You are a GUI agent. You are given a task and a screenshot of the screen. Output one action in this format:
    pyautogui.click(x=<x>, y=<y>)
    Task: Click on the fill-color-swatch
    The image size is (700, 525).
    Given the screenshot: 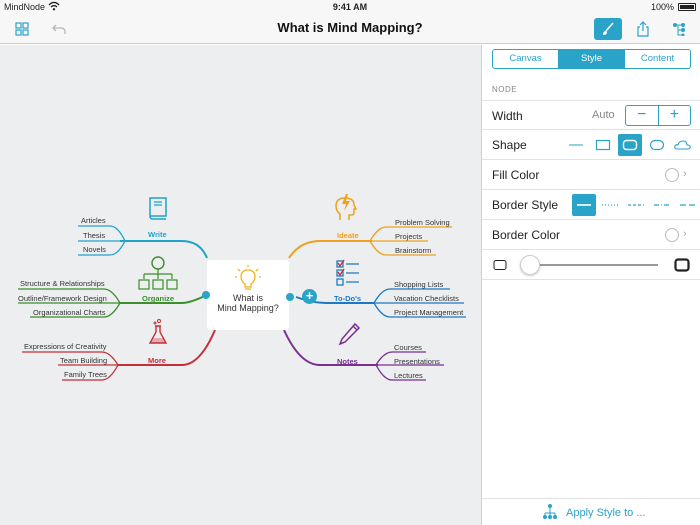 What is the action you would take?
    pyautogui.click(x=672, y=175)
    